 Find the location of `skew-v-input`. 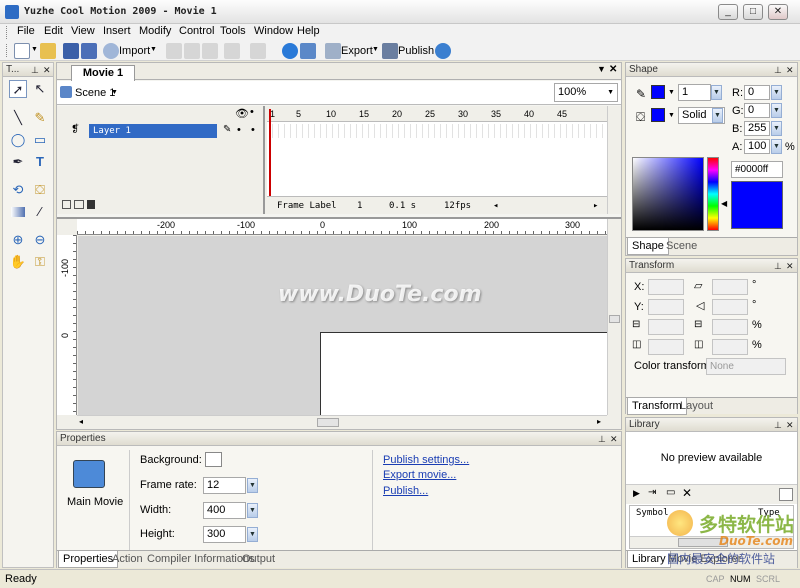

skew-v-input is located at coordinates (730, 307).